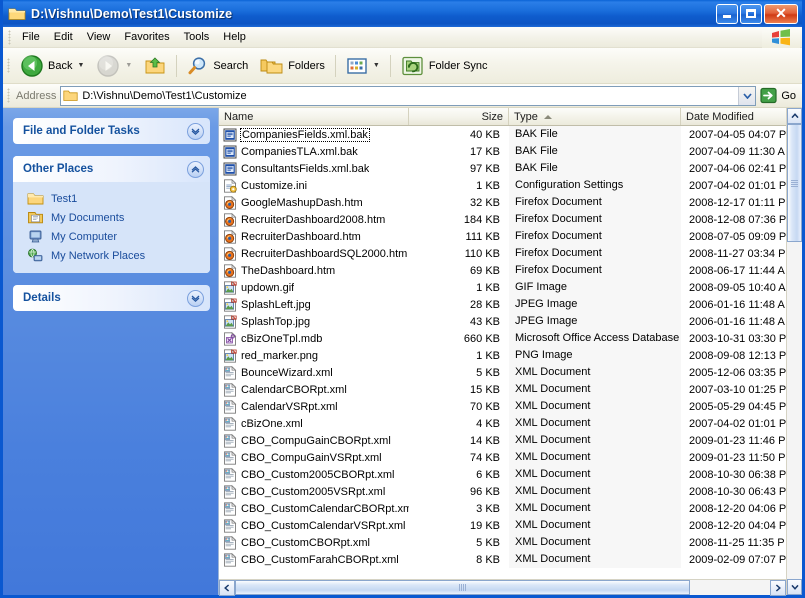 The image size is (805, 598). I want to click on go-button: Go, so click(778, 95).